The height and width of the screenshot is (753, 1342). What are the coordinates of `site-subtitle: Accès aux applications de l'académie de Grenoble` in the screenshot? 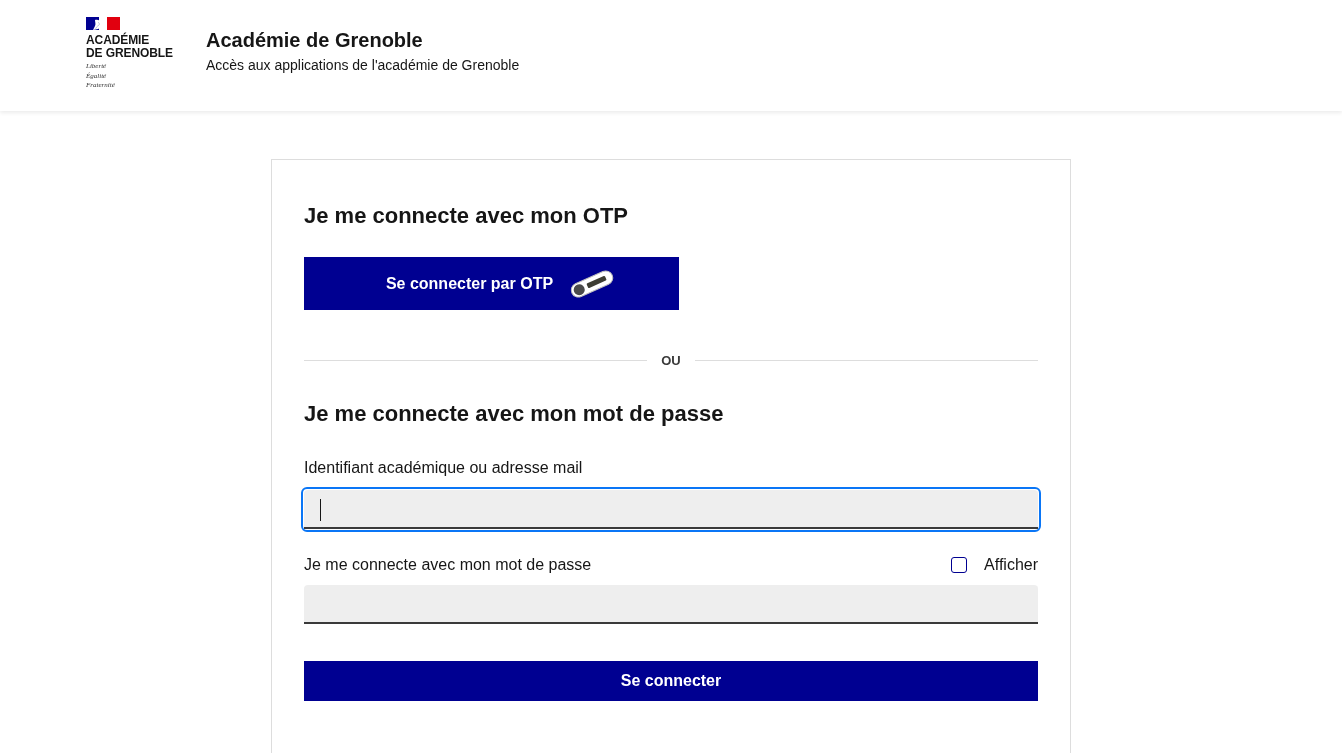 It's located at (363, 65).